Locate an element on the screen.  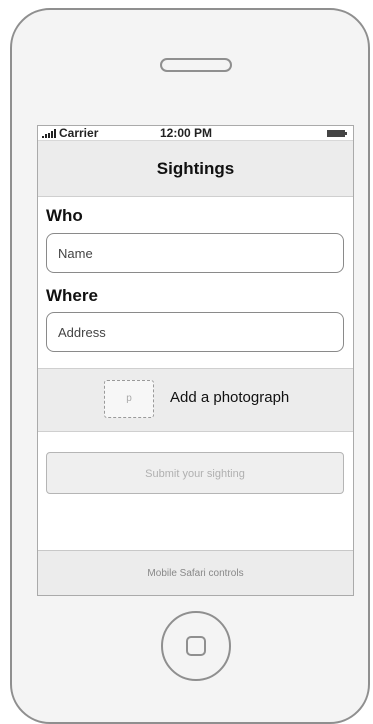
signal-bars-icon is located at coordinates (50, 133).